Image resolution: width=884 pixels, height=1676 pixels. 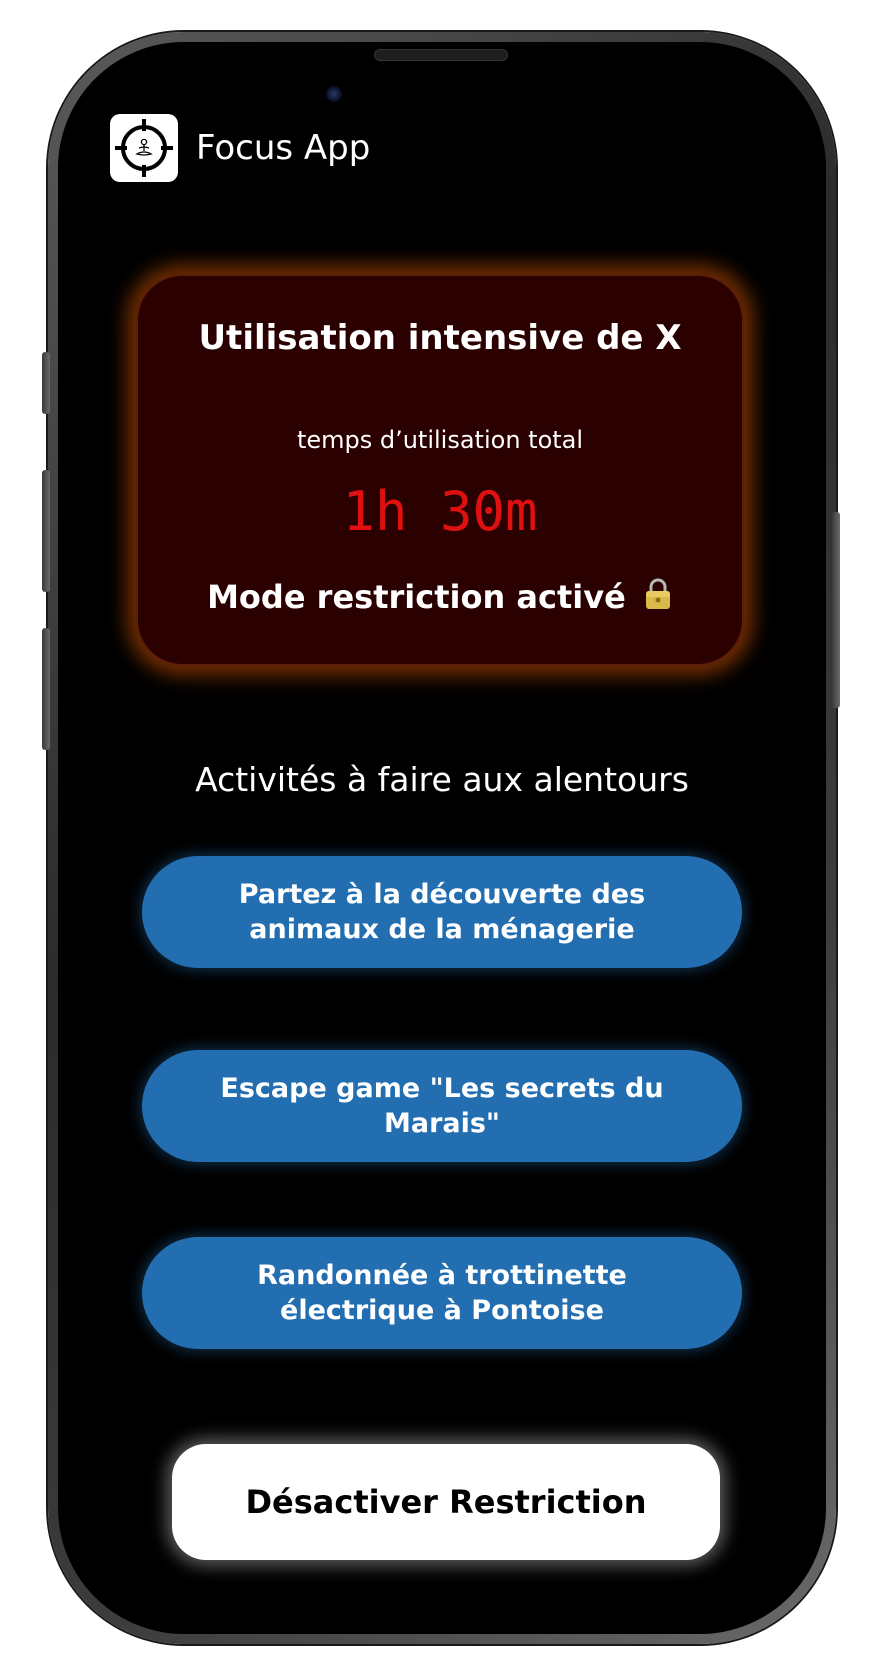 I want to click on power-button, so click(x=836, y=610).